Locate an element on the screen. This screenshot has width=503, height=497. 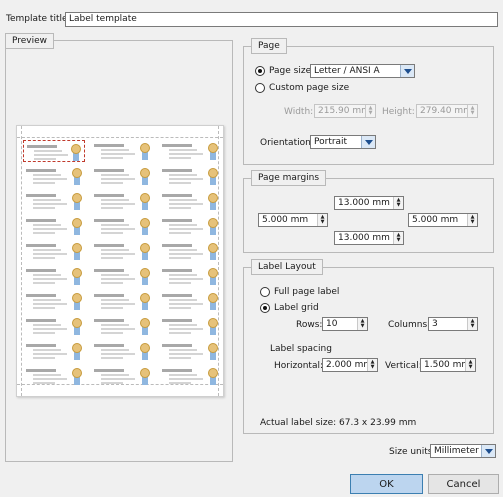
actual-label-size: Actual label size: 67.3 x 23.99 mm is located at coordinates (338, 423).